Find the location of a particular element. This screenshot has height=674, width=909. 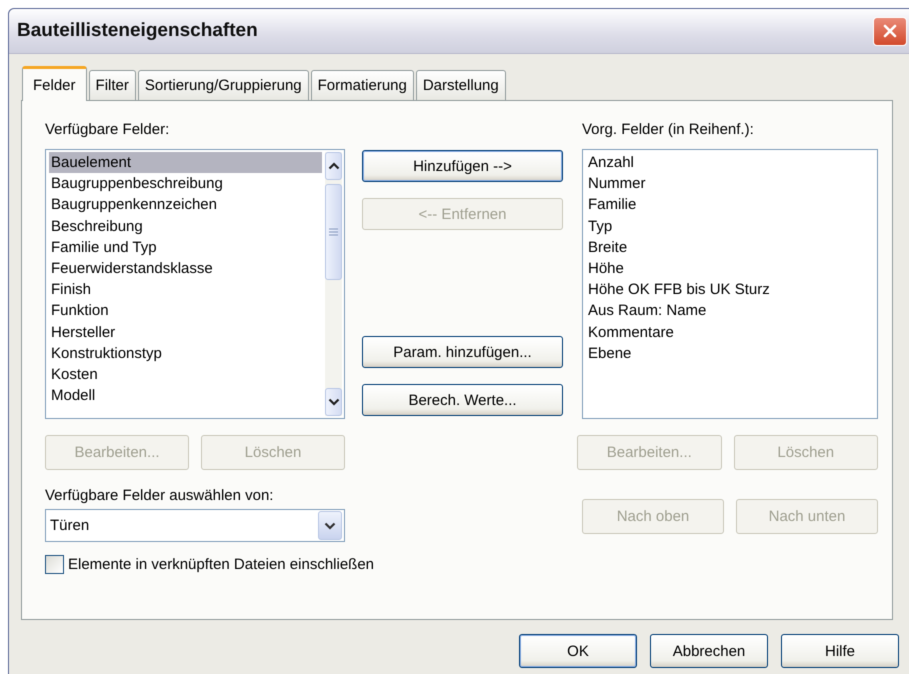

list-item: Feuerwiderstandsklasse is located at coordinates (185, 269).